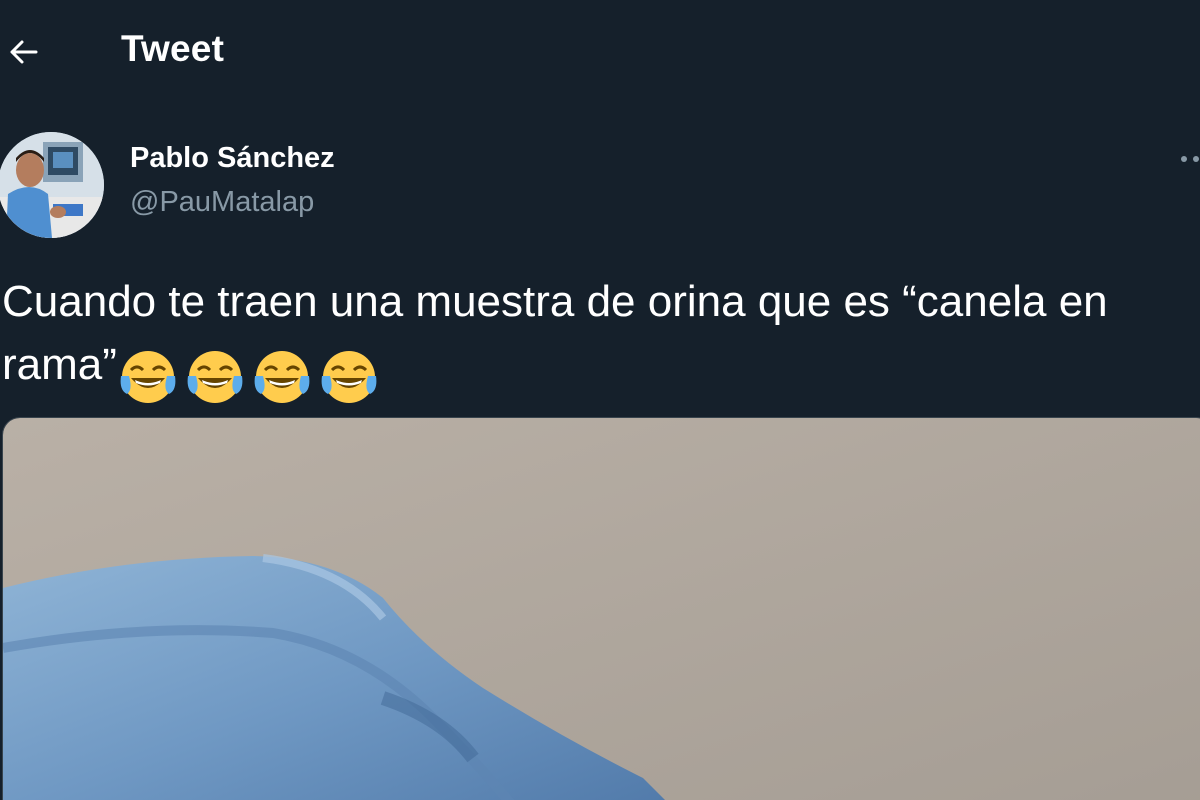 The width and height of the screenshot is (1200, 800). I want to click on page-title: Tweet, so click(173, 48).